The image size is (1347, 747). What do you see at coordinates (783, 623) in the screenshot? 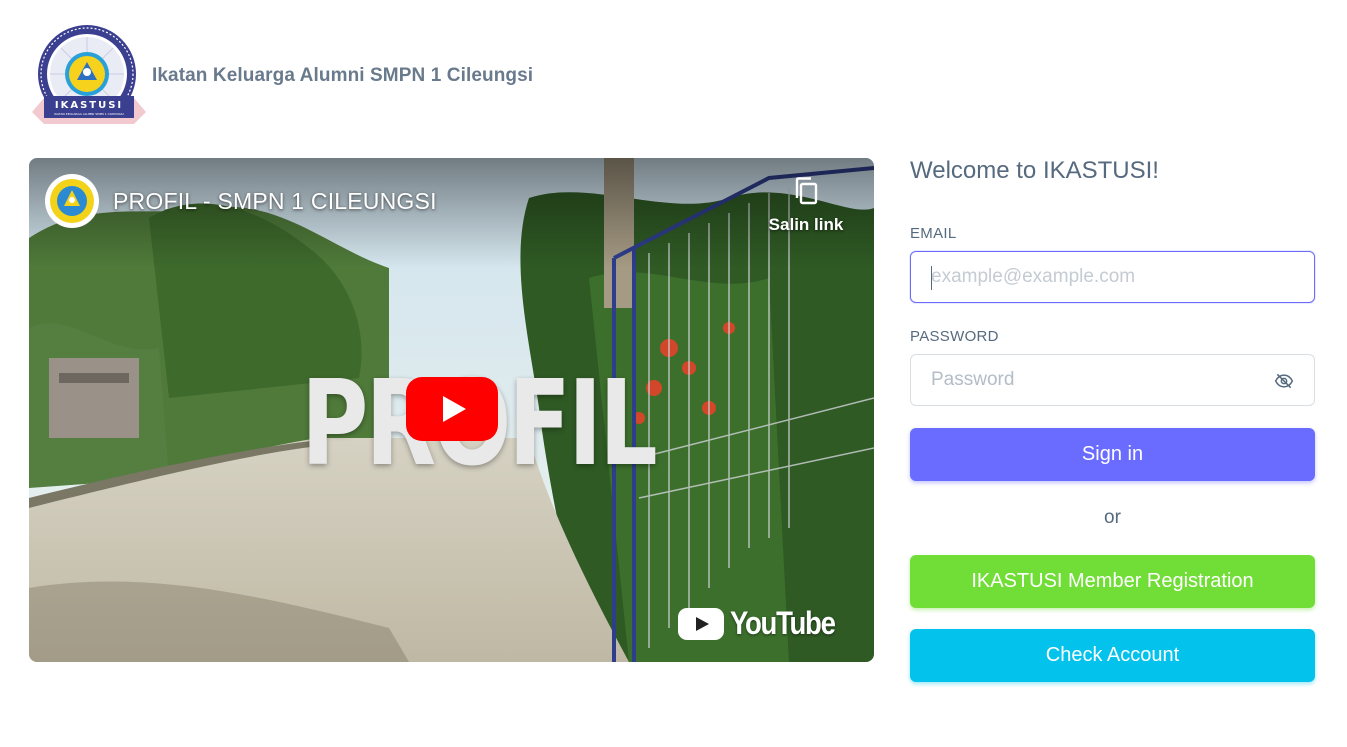
I see `youtube-wordmark: YouTube` at bounding box center [783, 623].